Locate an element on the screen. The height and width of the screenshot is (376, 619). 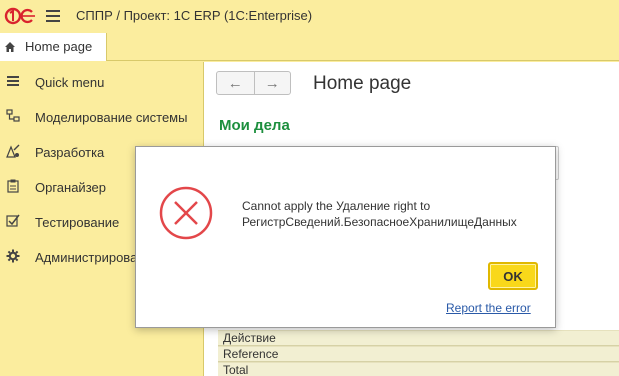
report-error-link: Report the error is located at coordinates (488, 308).